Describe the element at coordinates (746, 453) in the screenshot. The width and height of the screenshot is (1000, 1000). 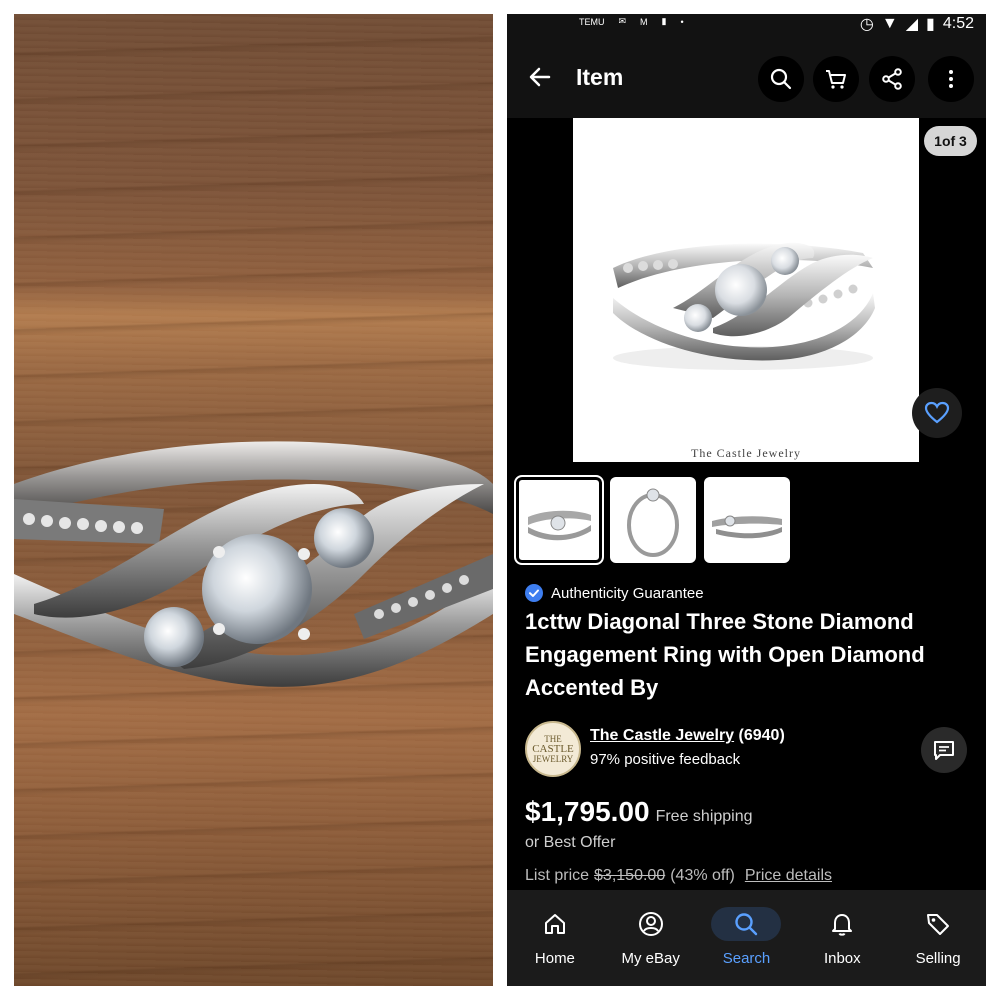
I see `hero-watermark: The Castle Jewelry` at that location.